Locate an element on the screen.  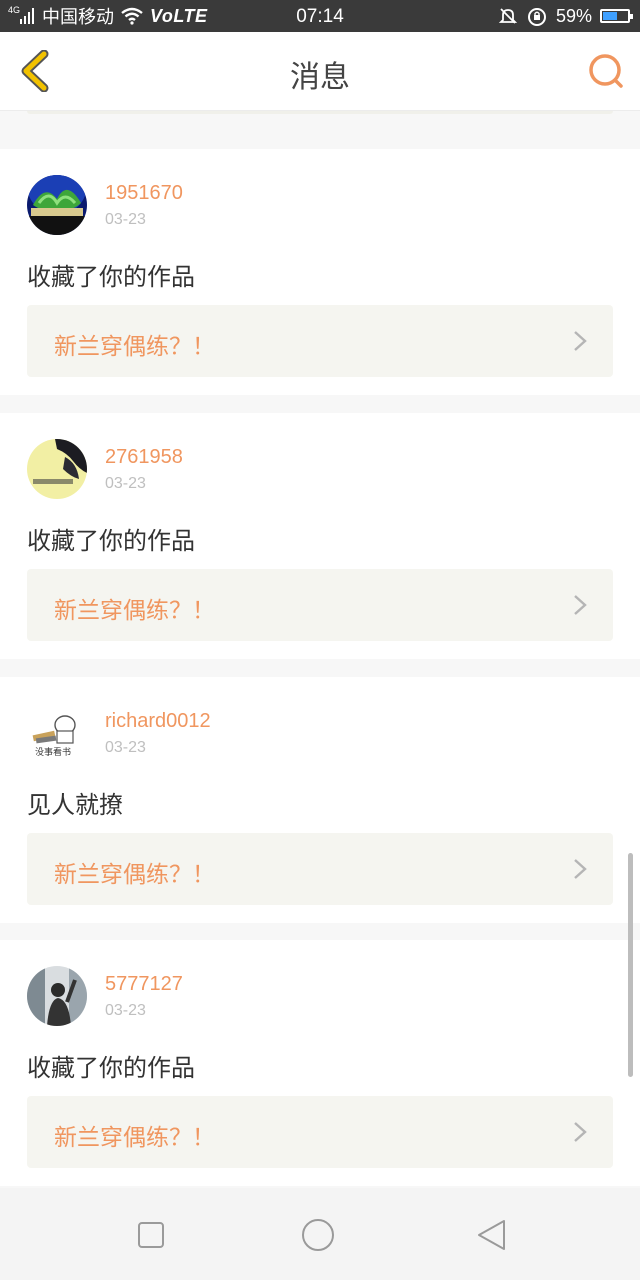
battery-fill is located at coordinates (610, 16).